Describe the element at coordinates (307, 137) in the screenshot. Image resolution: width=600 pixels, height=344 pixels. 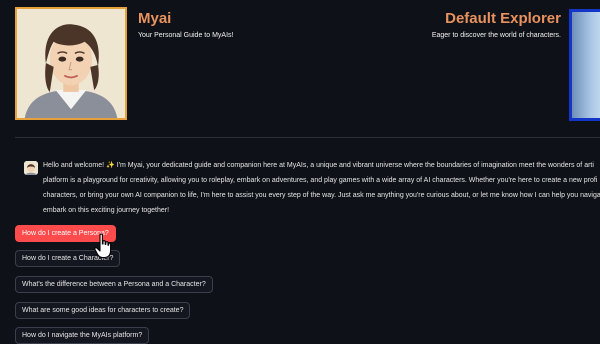
I see `header-divider` at that location.